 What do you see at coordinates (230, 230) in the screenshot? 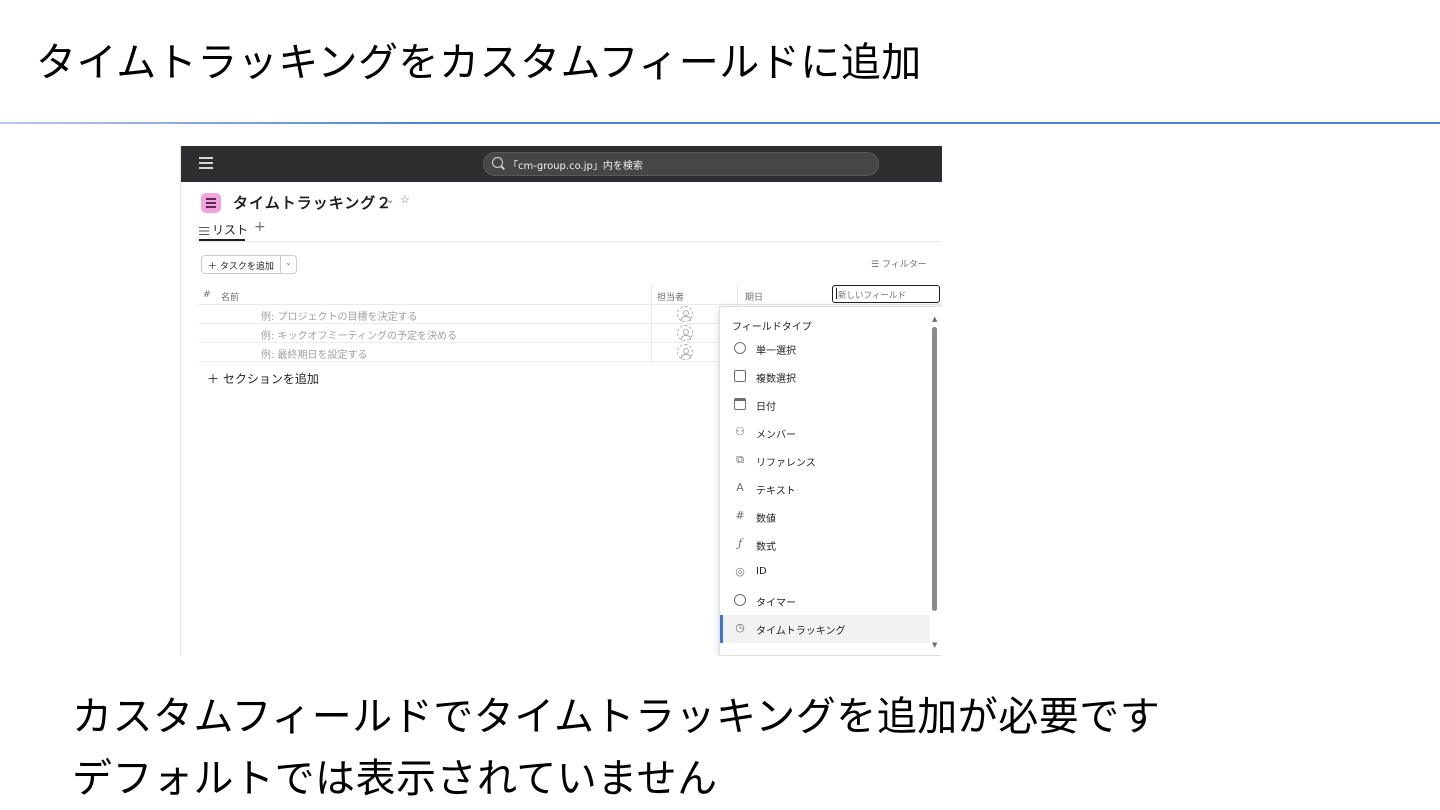
I see `tab-list-label: リスト` at bounding box center [230, 230].